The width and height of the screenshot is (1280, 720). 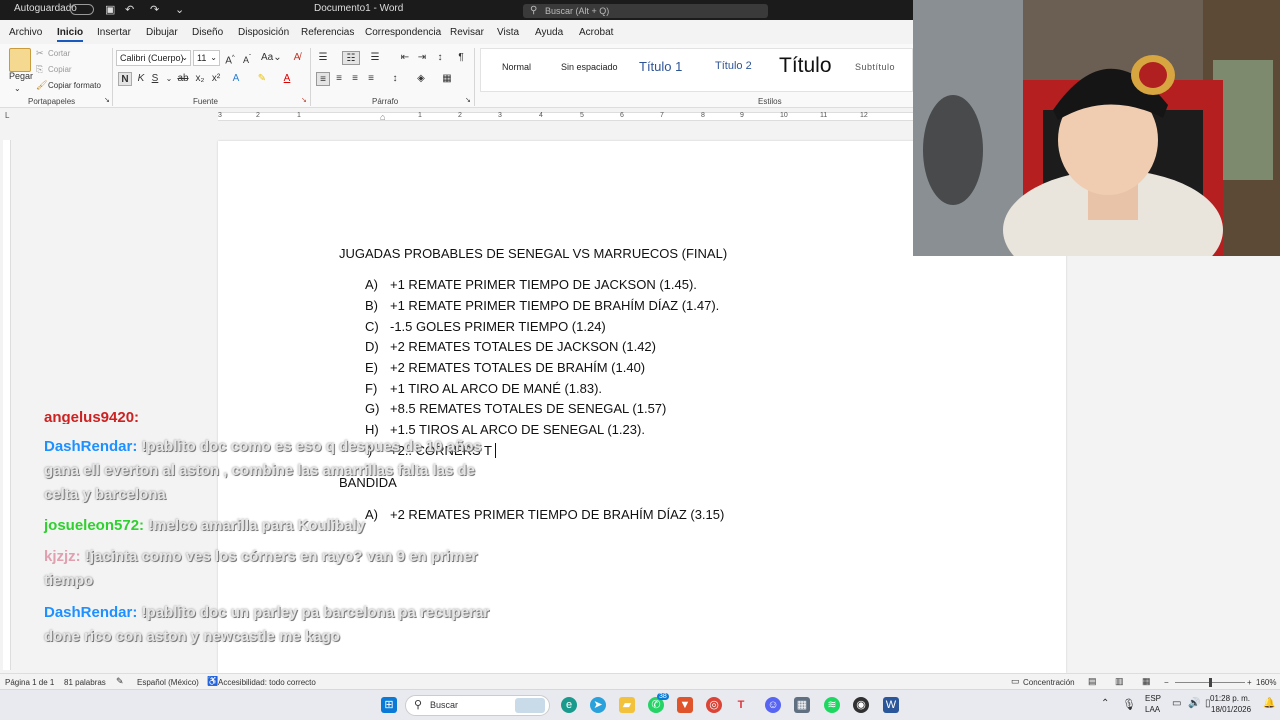 What do you see at coordinates (59, 53) in the screenshot?
I see `cut-button: Cortar` at bounding box center [59, 53].